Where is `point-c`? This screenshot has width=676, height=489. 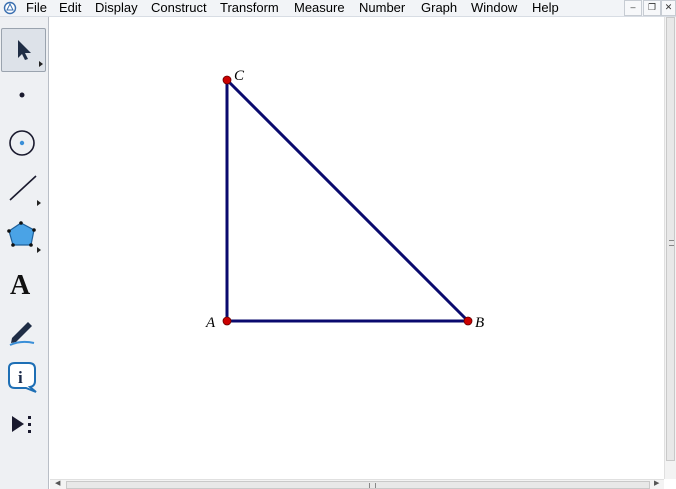 point-c is located at coordinates (227, 80).